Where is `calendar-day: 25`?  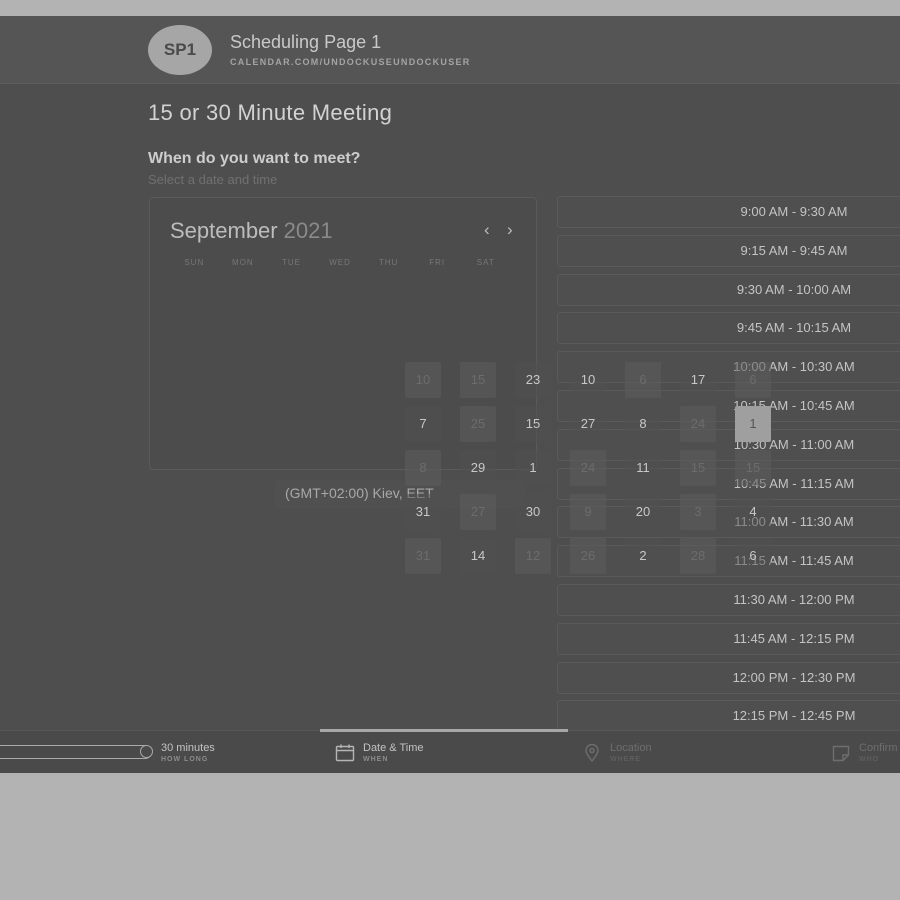 calendar-day: 25 is located at coordinates (478, 424).